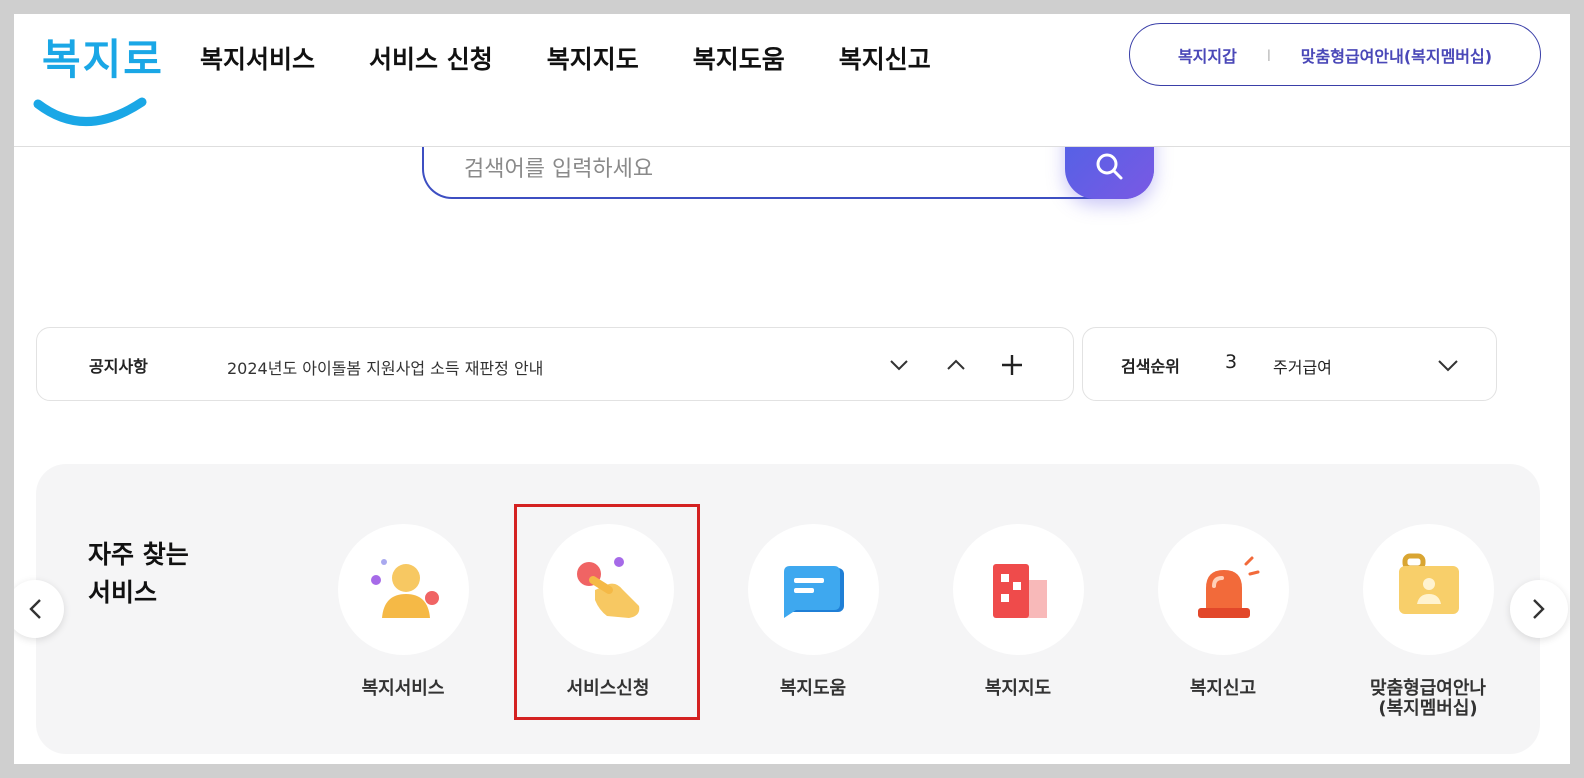  What do you see at coordinates (118, 366) in the screenshot?
I see `notice-label: 공지사항` at bounding box center [118, 366].